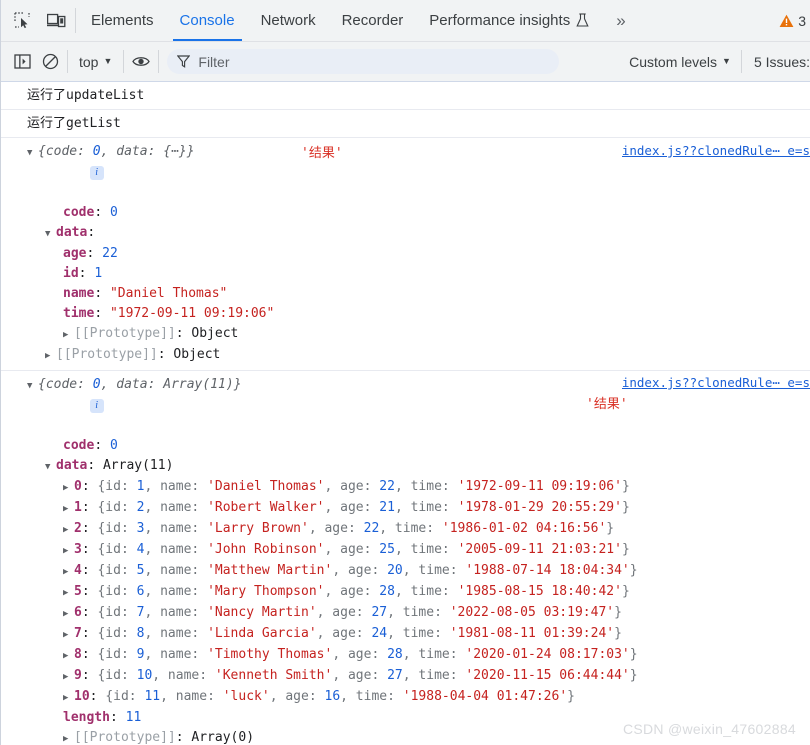  Describe the element at coordinates (332, 696) in the screenshot. I see `item-age: 16` at that location.